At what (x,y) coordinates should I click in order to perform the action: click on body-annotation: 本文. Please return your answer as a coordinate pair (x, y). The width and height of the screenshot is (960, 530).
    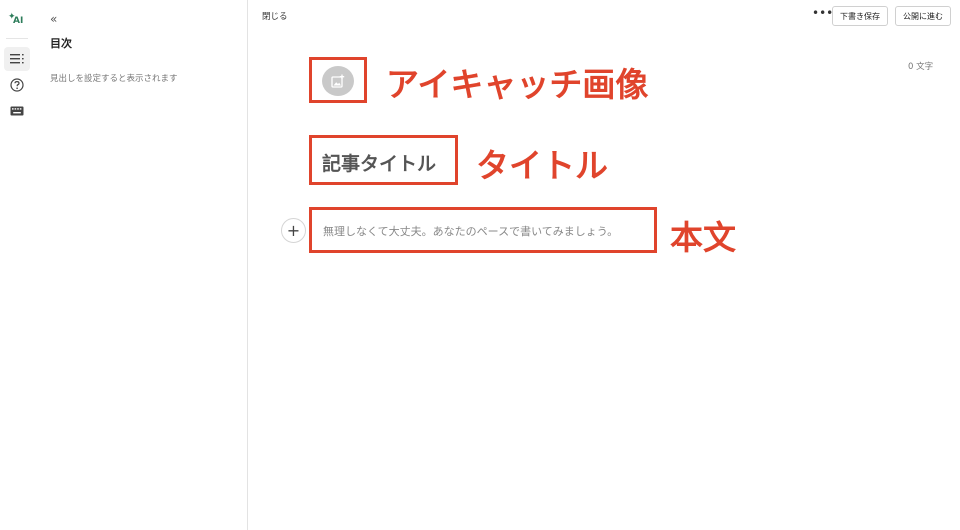
    Looking at the image, I should click on (703, 237).